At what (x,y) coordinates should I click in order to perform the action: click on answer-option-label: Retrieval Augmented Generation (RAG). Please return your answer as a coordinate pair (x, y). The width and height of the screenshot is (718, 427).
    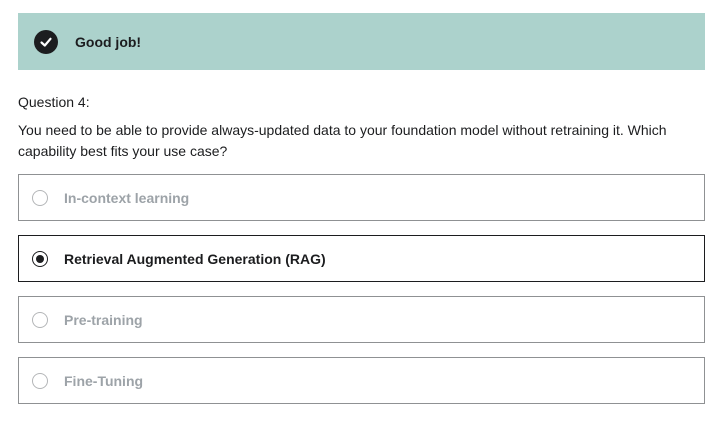
    Looking at the image, I should click on (195, 258).